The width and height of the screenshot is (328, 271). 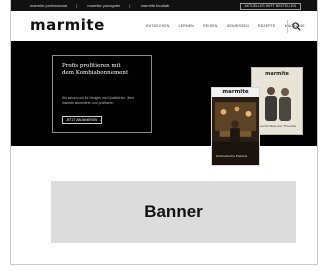 I want to click on nav-divider, so click(x=287, y=26).